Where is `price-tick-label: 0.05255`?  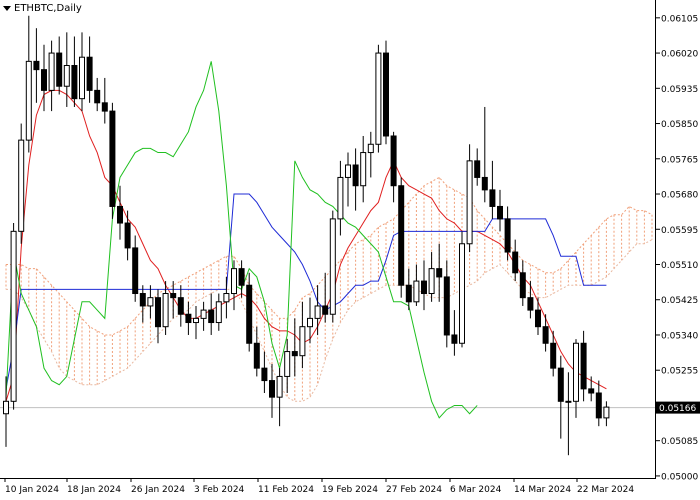 price-tick-label: 0.05255 is located at coordinates (679, 372).